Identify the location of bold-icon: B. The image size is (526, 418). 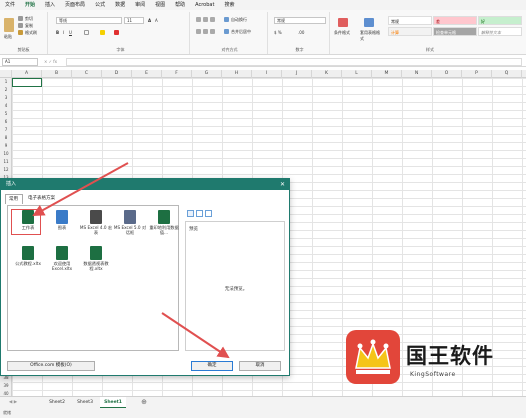
(57, 32).